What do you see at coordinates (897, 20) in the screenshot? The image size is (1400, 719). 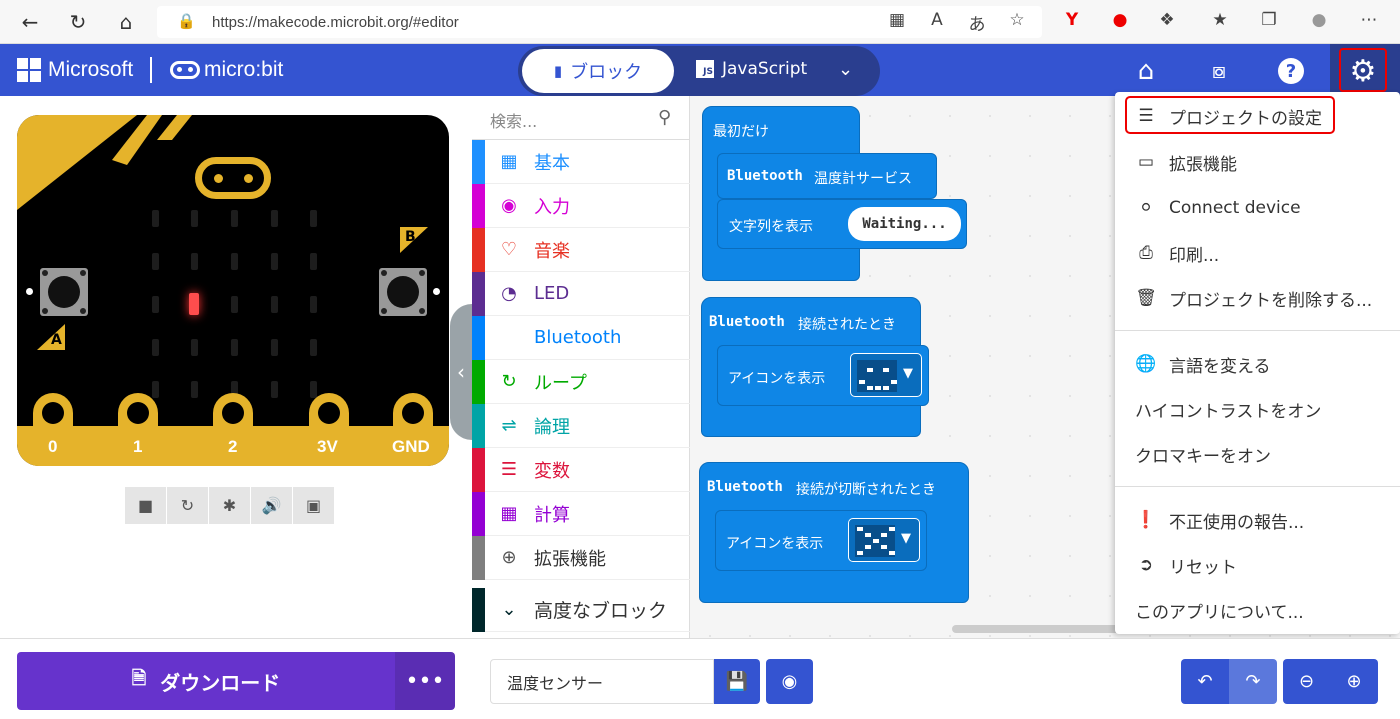 I see `reader-icon: ▦` at bounding box center [897, 20].